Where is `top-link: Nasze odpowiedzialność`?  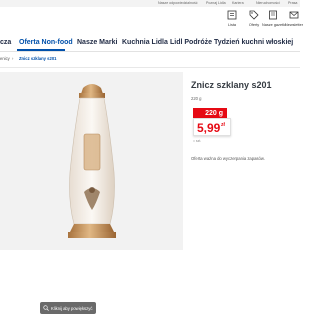 top-link: Nasze odpowiedzialność is located at coordinates (178, 3).